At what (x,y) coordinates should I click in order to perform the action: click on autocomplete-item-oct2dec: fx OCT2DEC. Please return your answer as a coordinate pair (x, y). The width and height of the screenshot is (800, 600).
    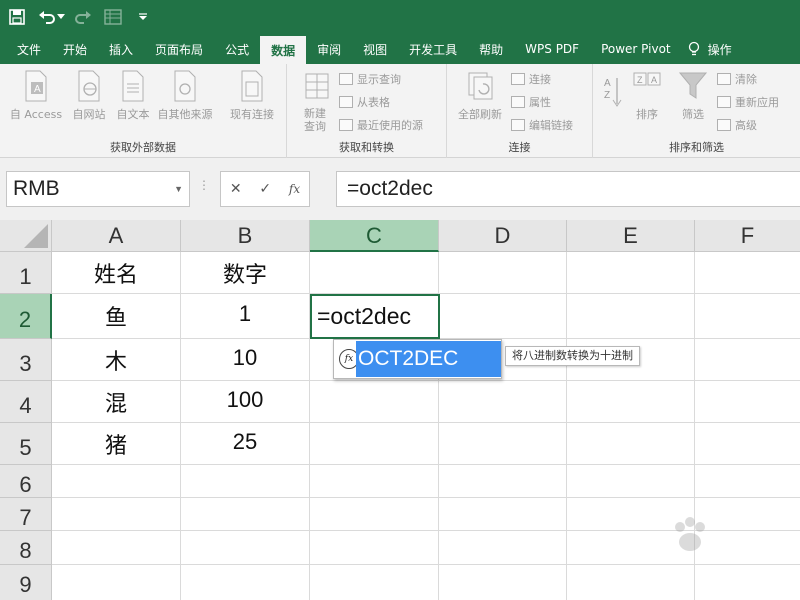
    Looking at the image, I should click on (418, 359).